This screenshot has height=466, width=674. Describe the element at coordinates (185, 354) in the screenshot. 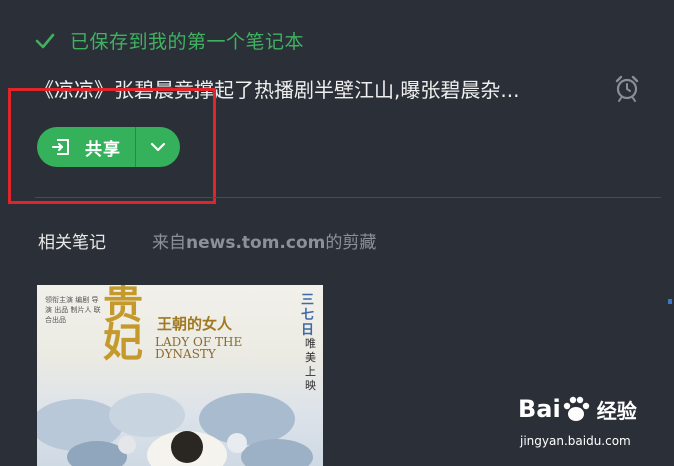

I see `poster-english-line-2: DYNASTY` at that location.